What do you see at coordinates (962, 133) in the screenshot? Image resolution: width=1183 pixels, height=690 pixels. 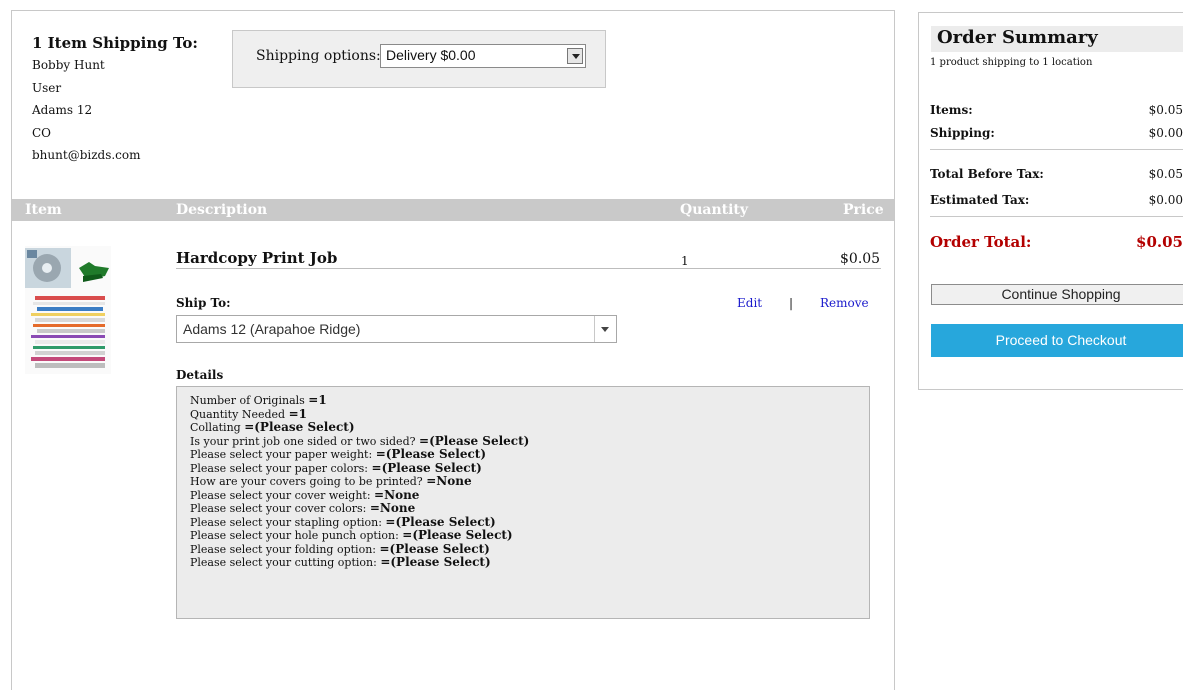 I see `shipping-label: Shipping:` at bounding box center [962, 133].